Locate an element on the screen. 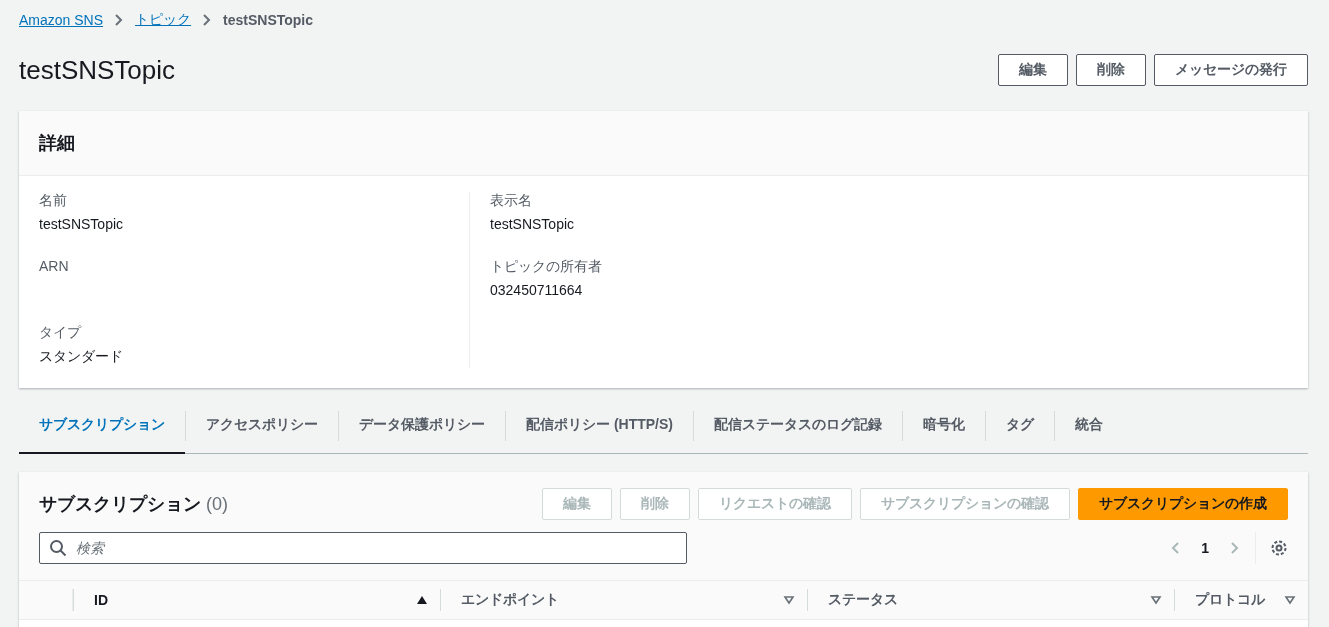 The width and height of the screenshot is (1329, 627). tab: データ保護ポリシー is located at coordinates (422, 426).